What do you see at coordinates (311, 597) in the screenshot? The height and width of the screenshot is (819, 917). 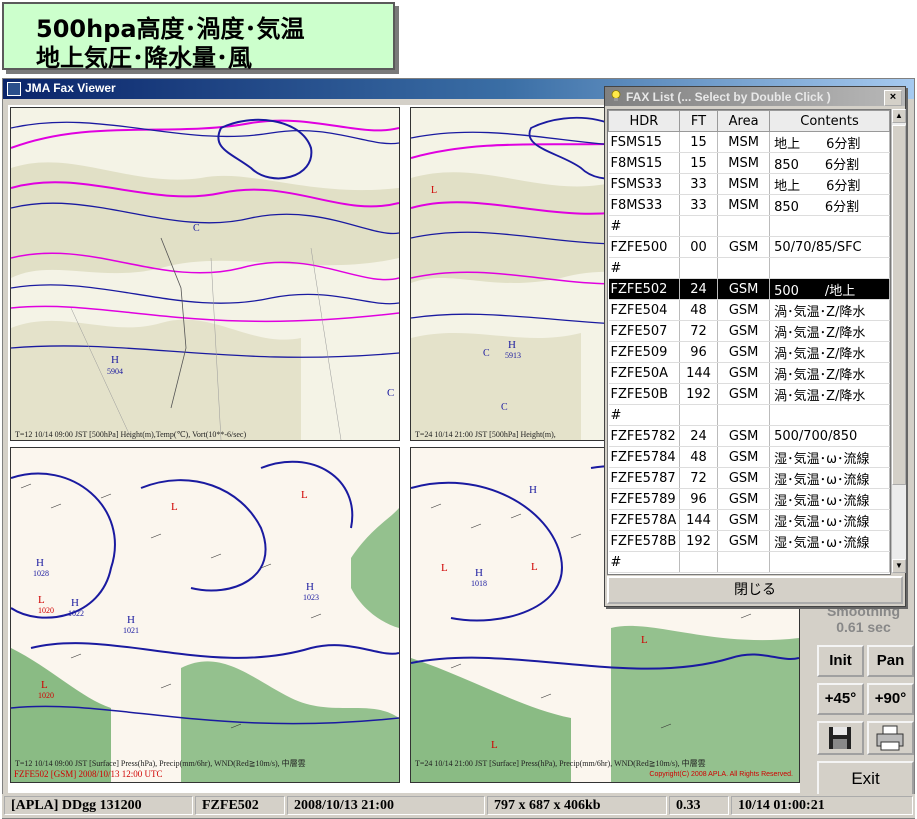 I see `svg-text: 1023` at bounding box center [311, 597].